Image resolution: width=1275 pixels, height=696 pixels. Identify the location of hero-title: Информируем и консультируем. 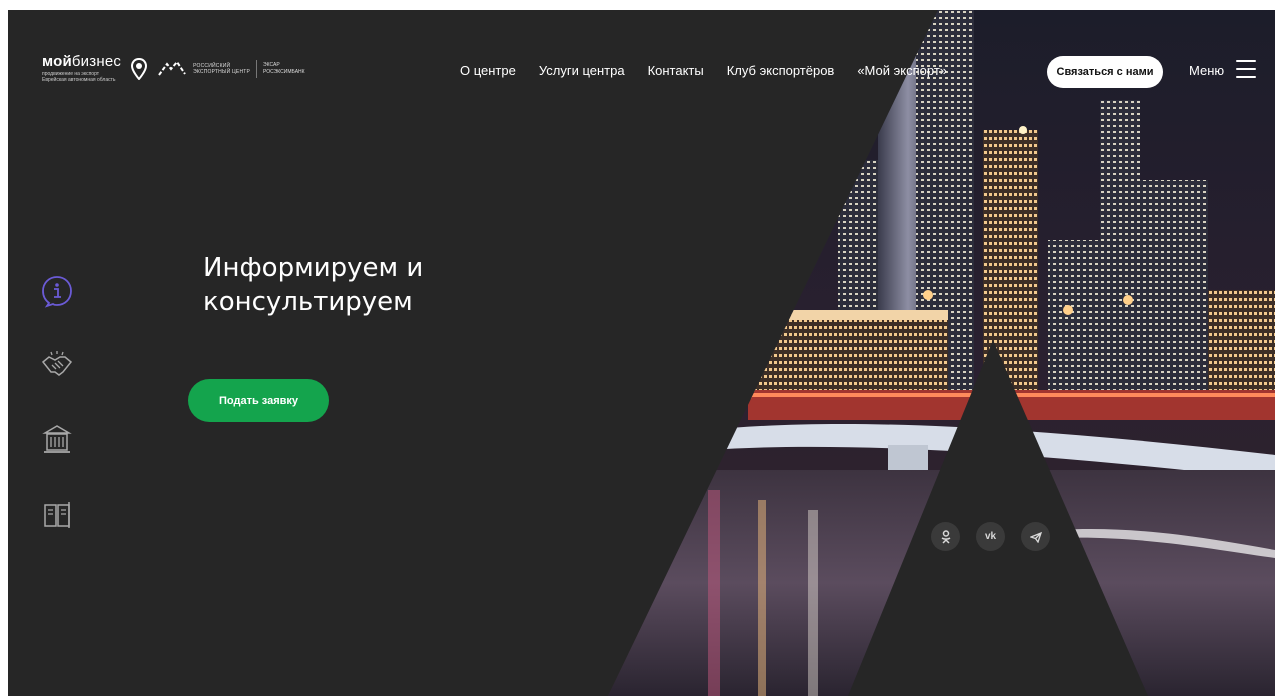
(313, 285).